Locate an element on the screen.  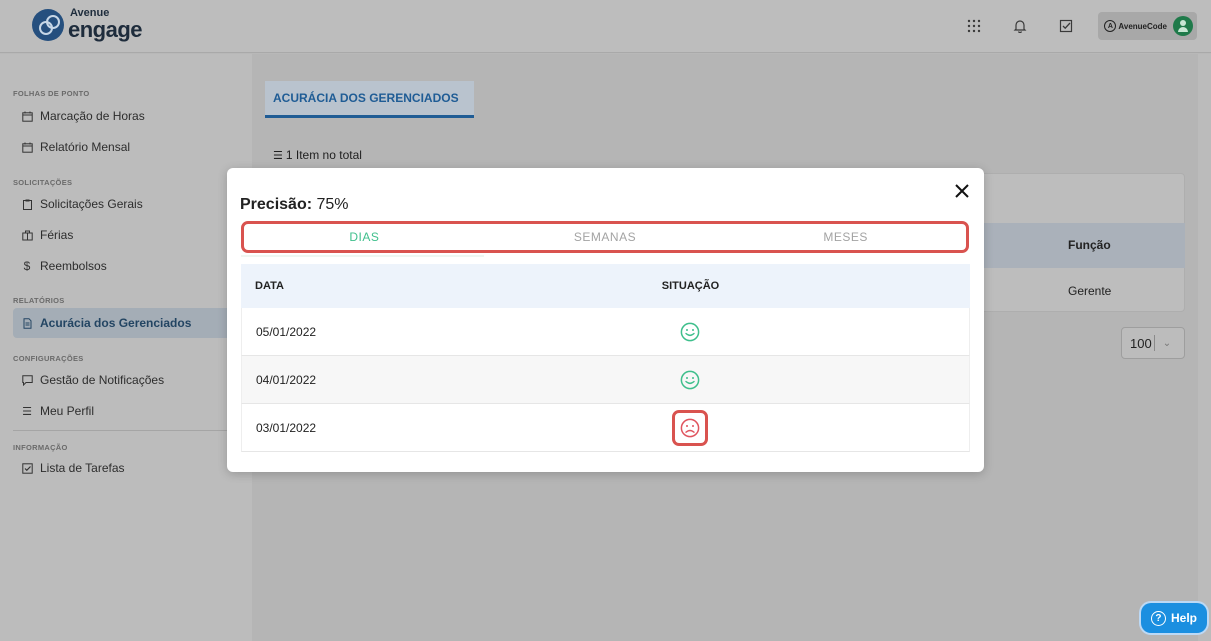
sidebar-item: Férias is located at coordinates (126, 235).